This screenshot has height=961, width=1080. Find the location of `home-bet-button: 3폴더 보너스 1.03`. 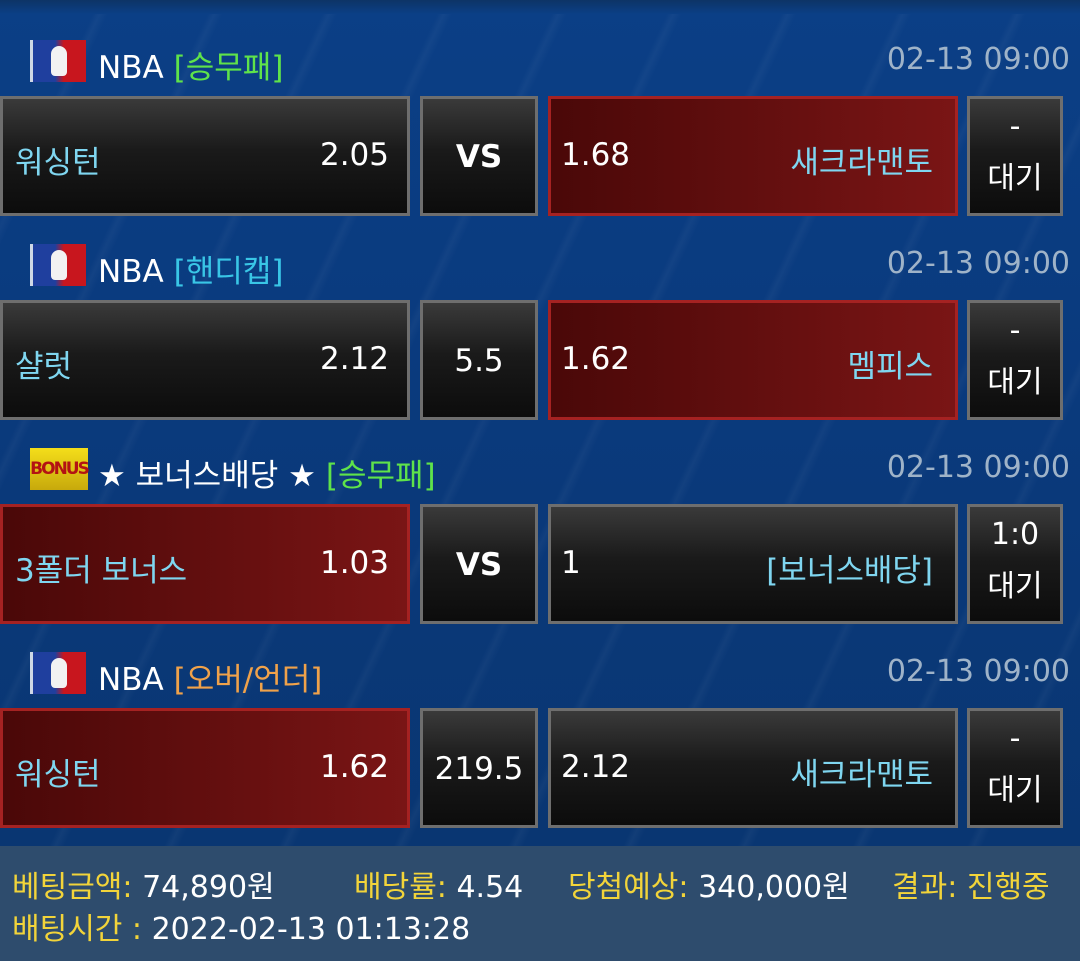

home-bet-button: 3폴더 보너스 1.03 is located at coordinates (205, 564).